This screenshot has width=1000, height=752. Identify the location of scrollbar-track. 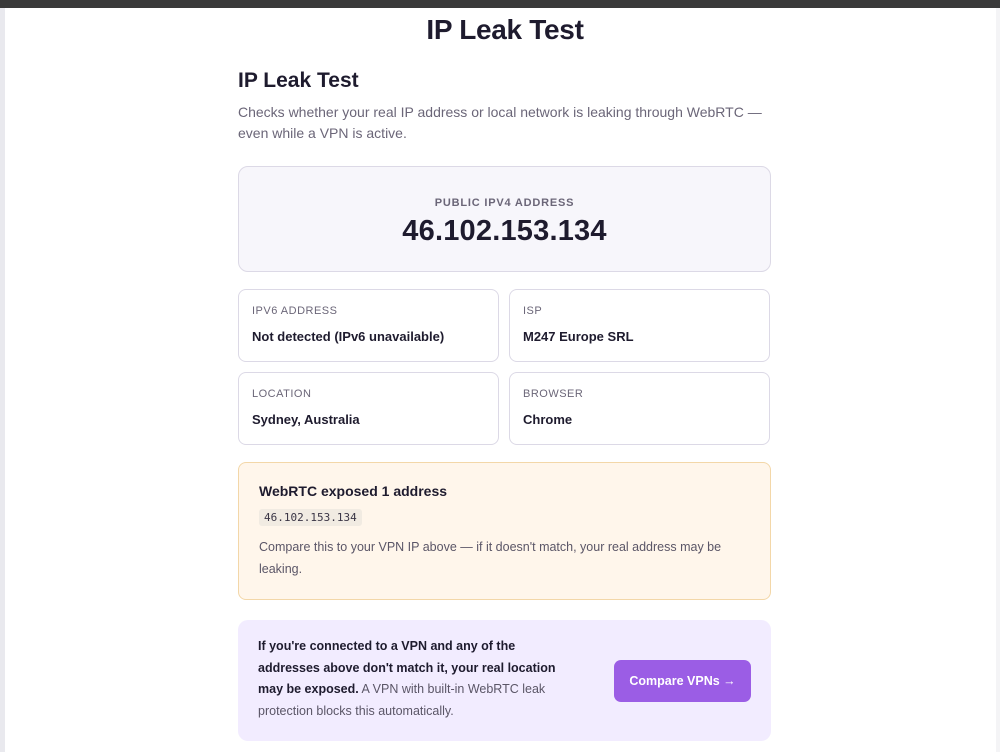
(998, 380).